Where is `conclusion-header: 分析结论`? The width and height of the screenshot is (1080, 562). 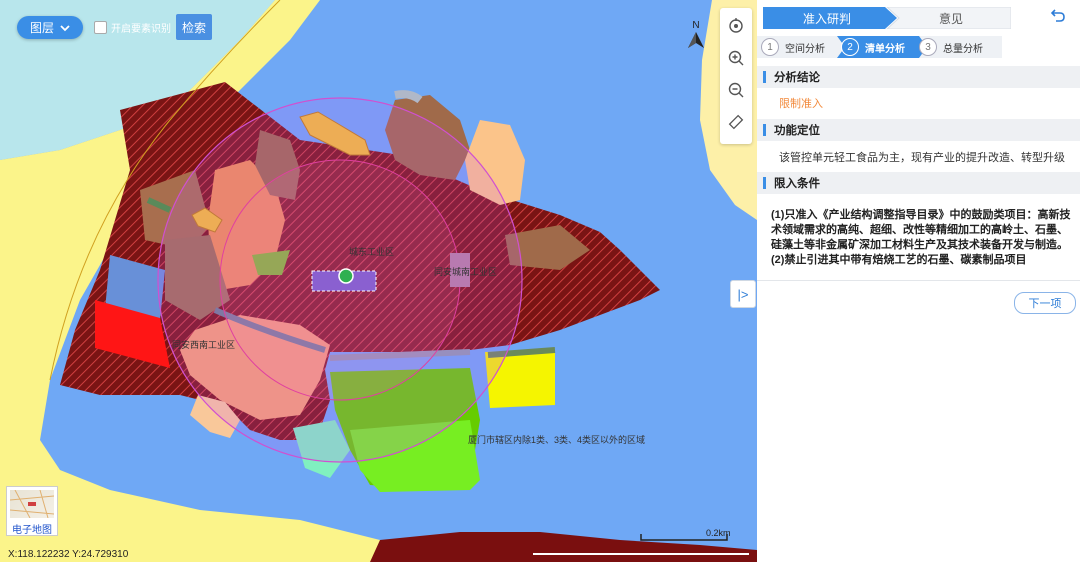 conclusion-header: 分析结论 is located at coordinates (918, 77).